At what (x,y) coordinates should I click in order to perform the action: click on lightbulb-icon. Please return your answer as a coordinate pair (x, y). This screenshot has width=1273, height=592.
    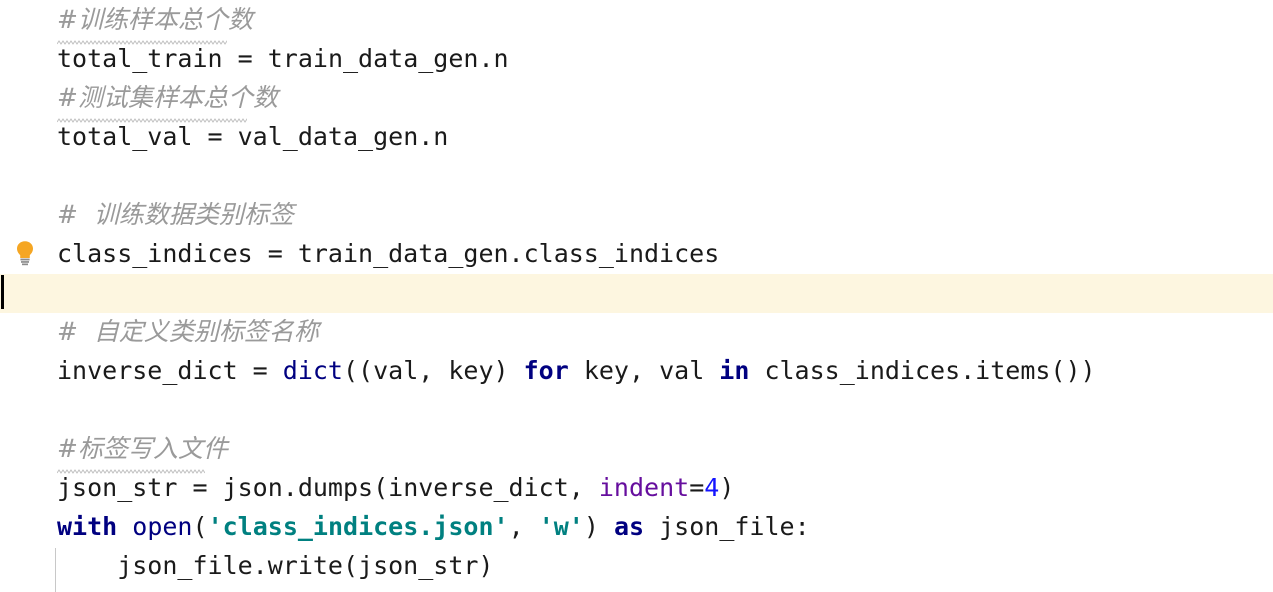
    Looking at the image, I should click on (25, 253).